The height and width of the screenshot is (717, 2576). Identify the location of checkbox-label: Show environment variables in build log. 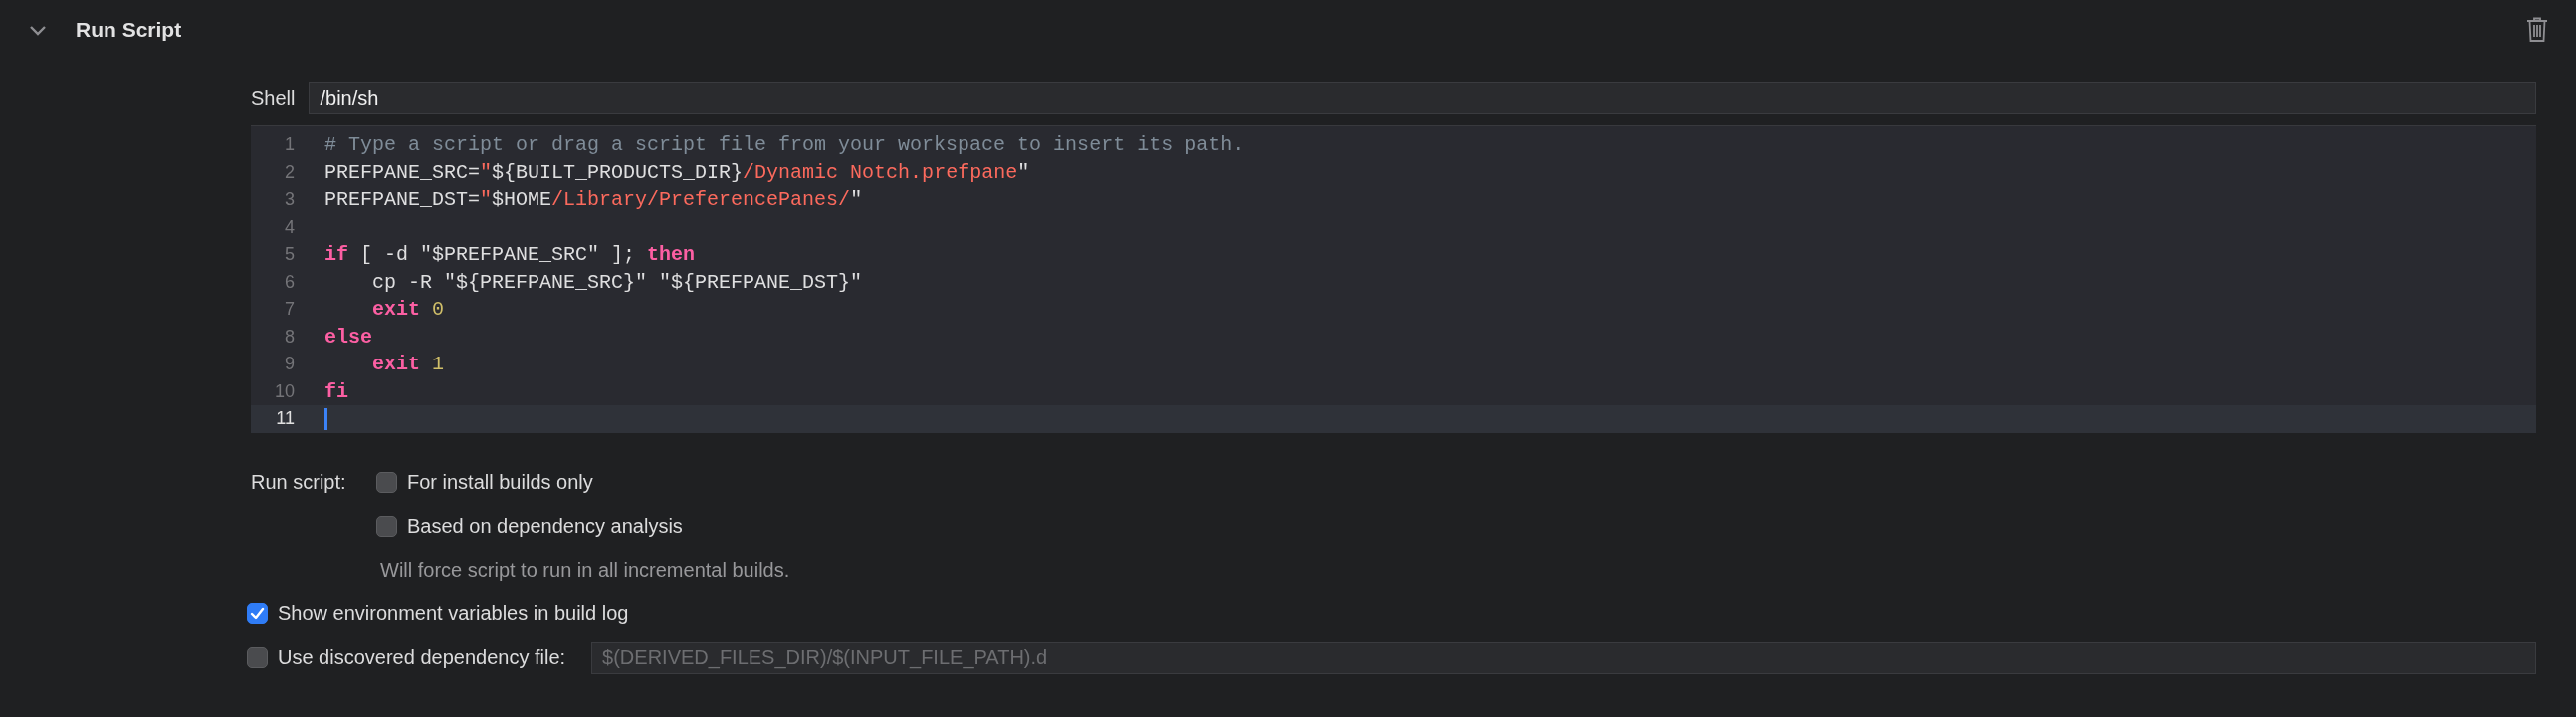
(453, 613).